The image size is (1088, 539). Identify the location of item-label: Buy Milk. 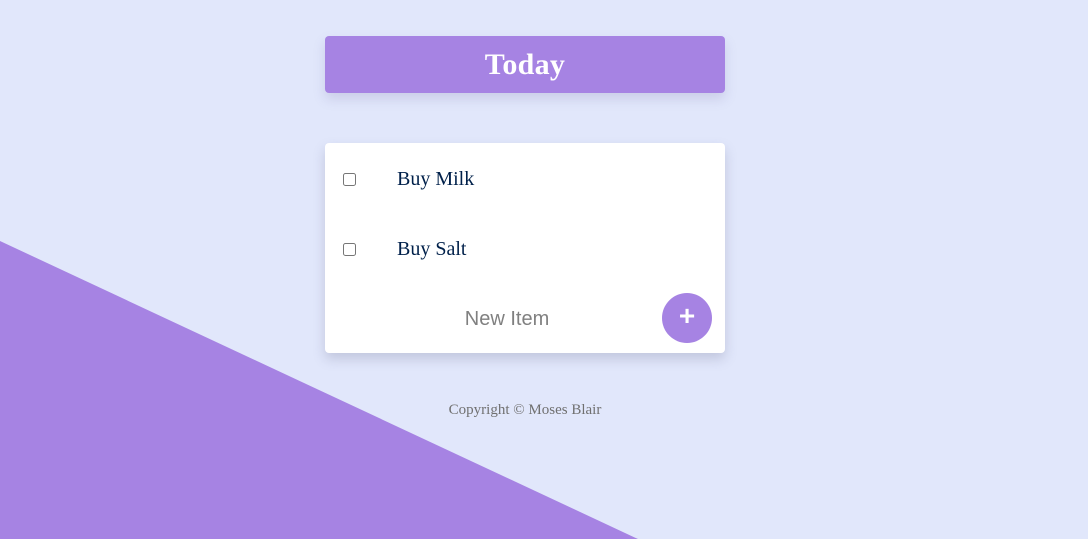
(436, 178).